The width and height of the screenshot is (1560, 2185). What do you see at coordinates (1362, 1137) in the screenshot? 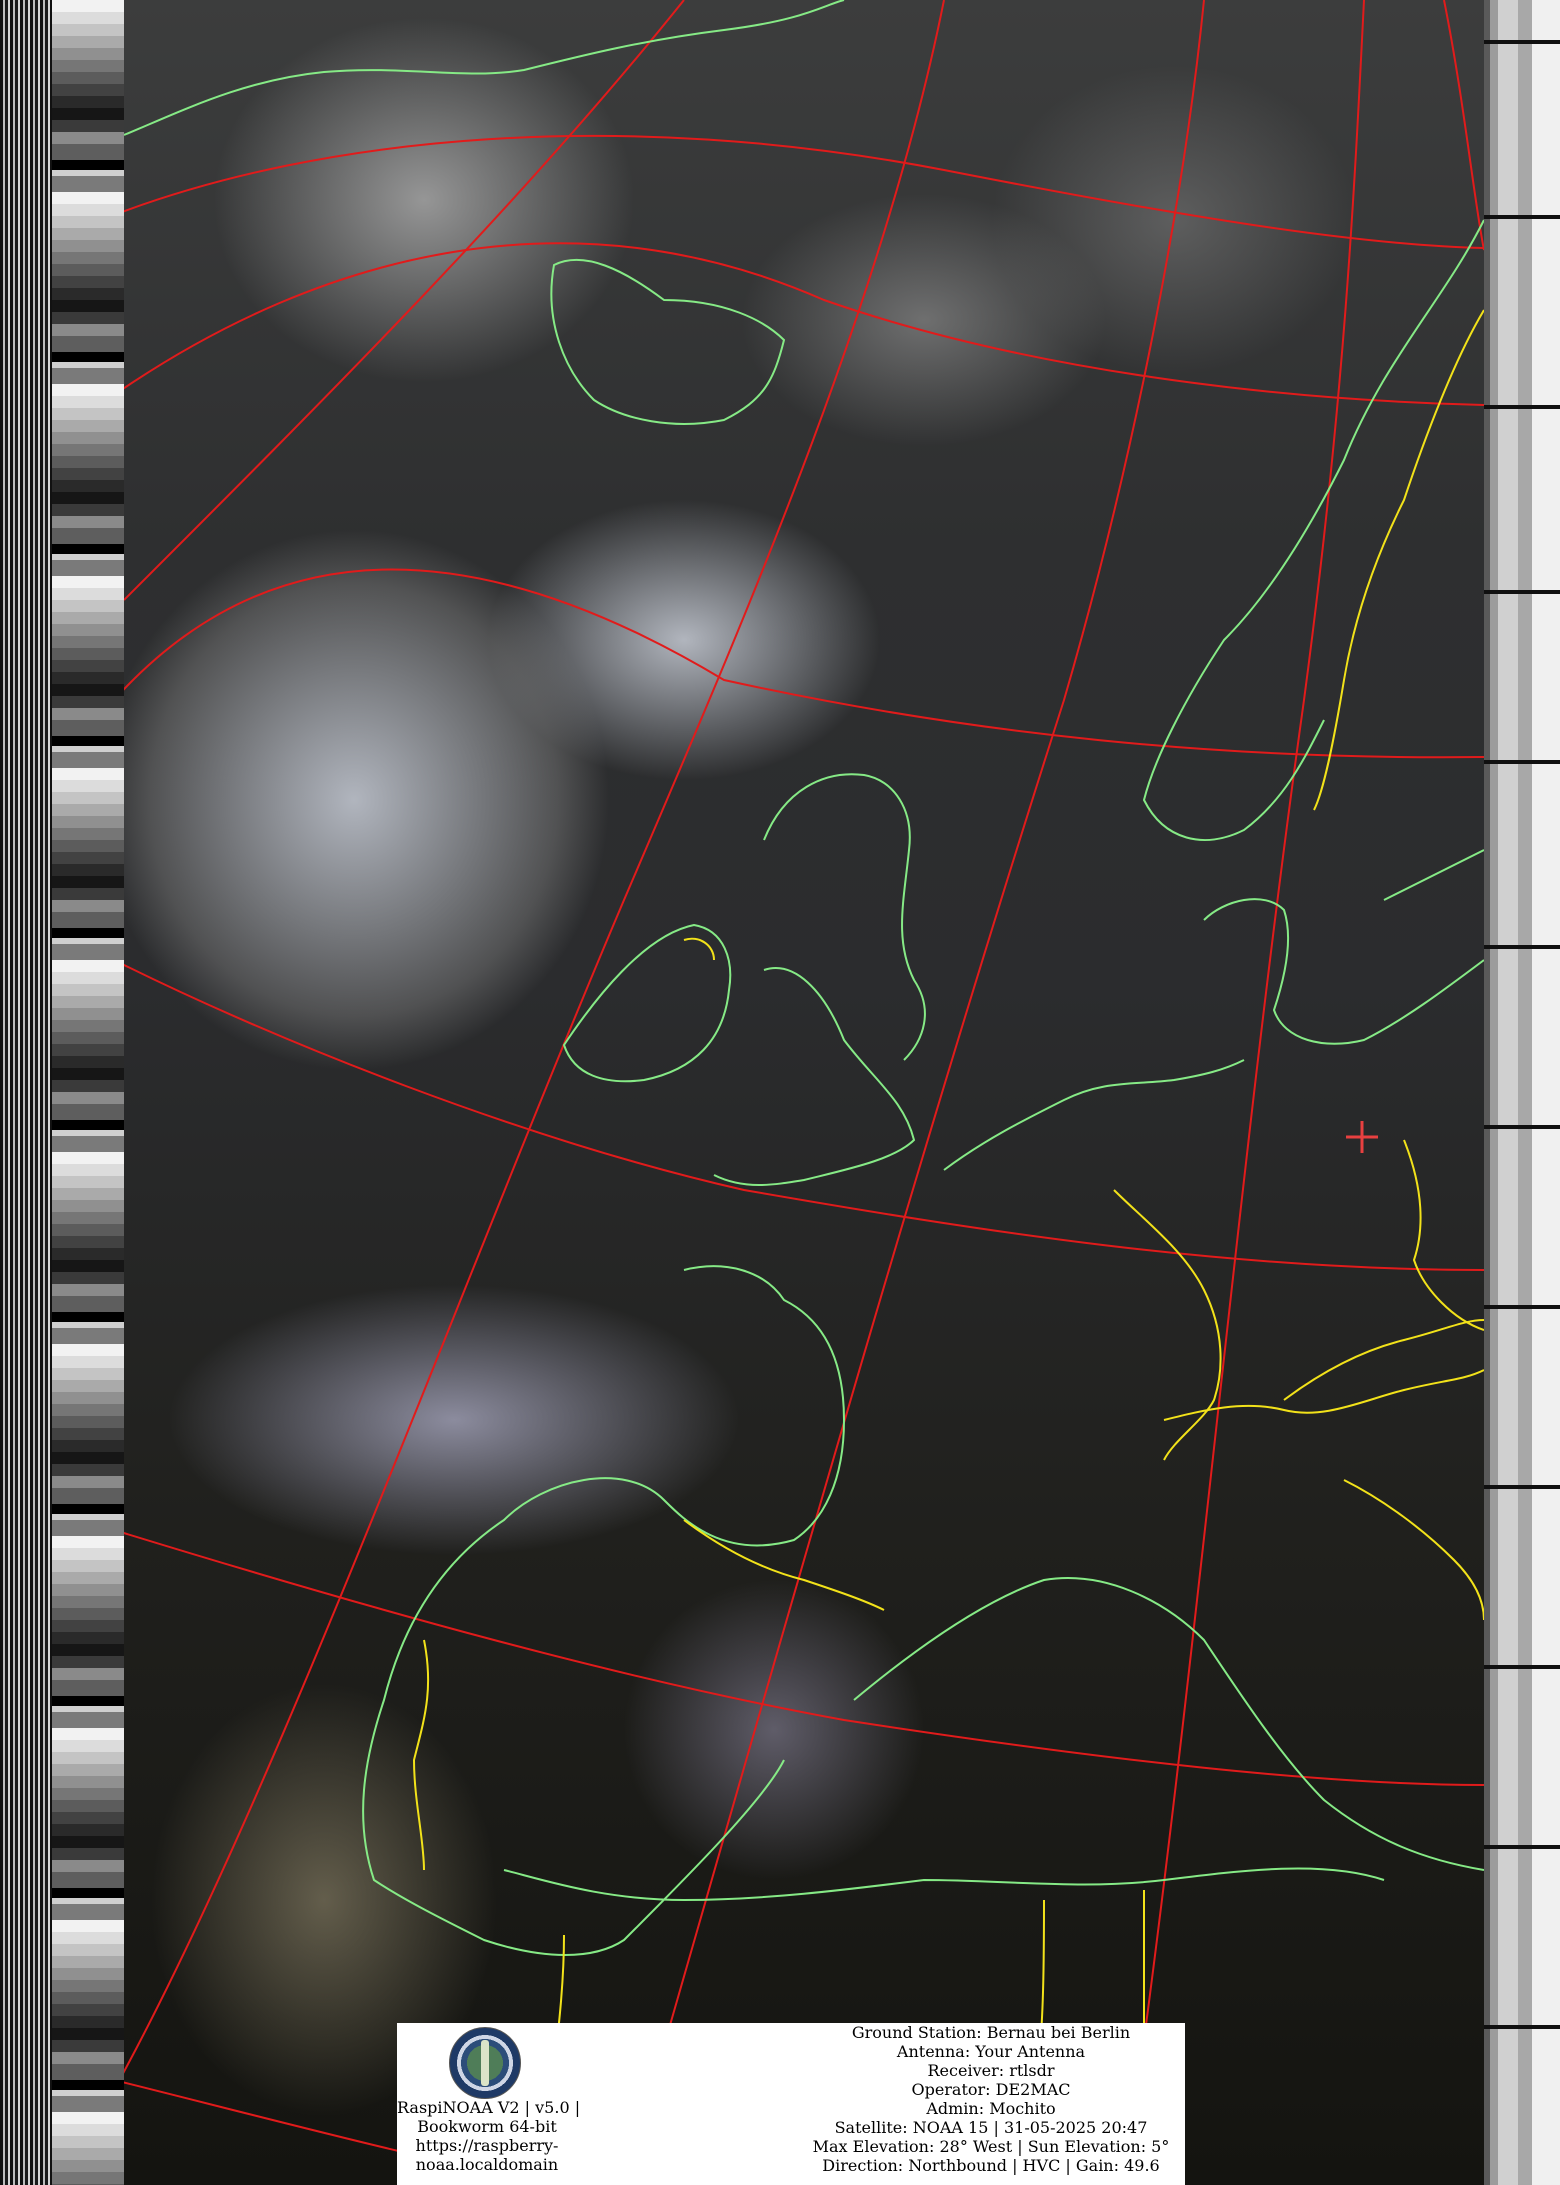
I see `plus-marker-icon` at bounding box center [1362, 1137].